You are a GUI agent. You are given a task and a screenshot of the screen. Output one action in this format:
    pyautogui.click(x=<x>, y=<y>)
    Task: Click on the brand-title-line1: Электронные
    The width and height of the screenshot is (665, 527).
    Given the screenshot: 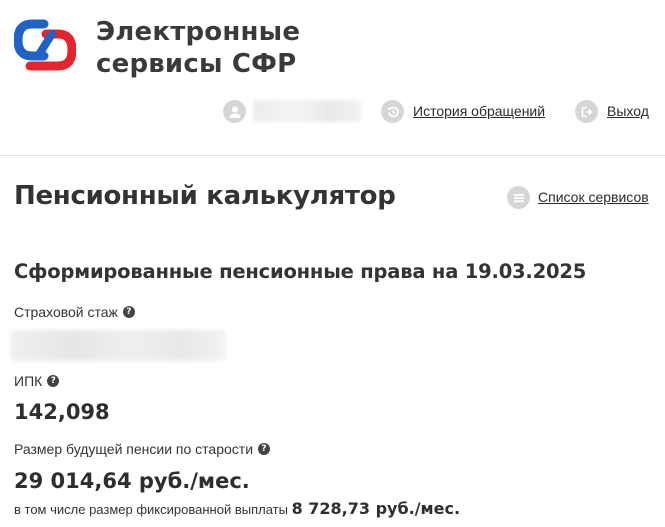 What is the action you would take?
    pyautogui.click(x=198, y=32)
    